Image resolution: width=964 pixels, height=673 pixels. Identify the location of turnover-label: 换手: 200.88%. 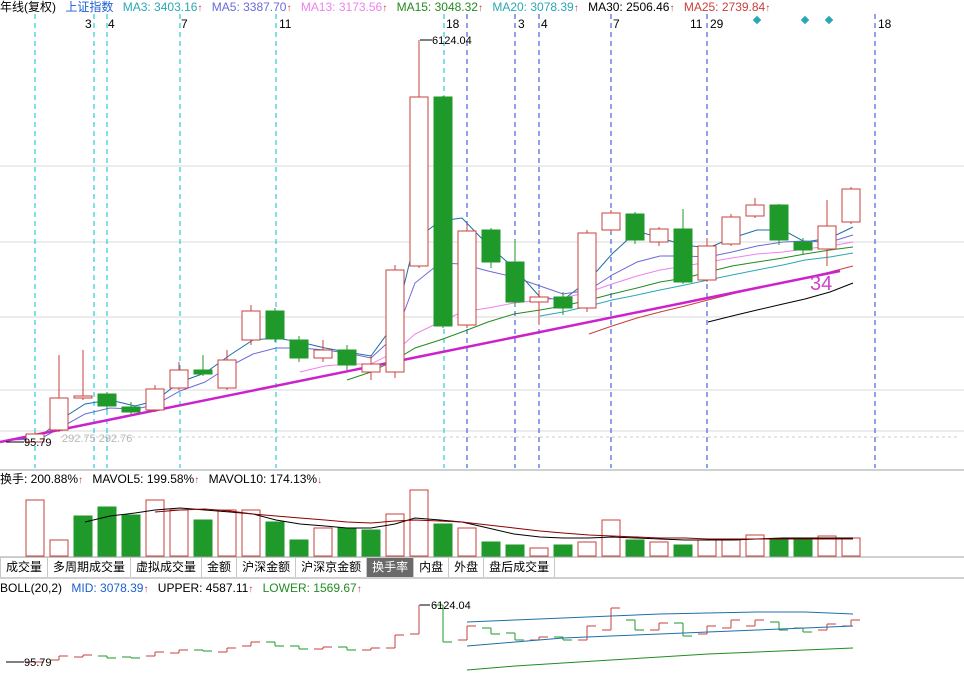
(39, 479).